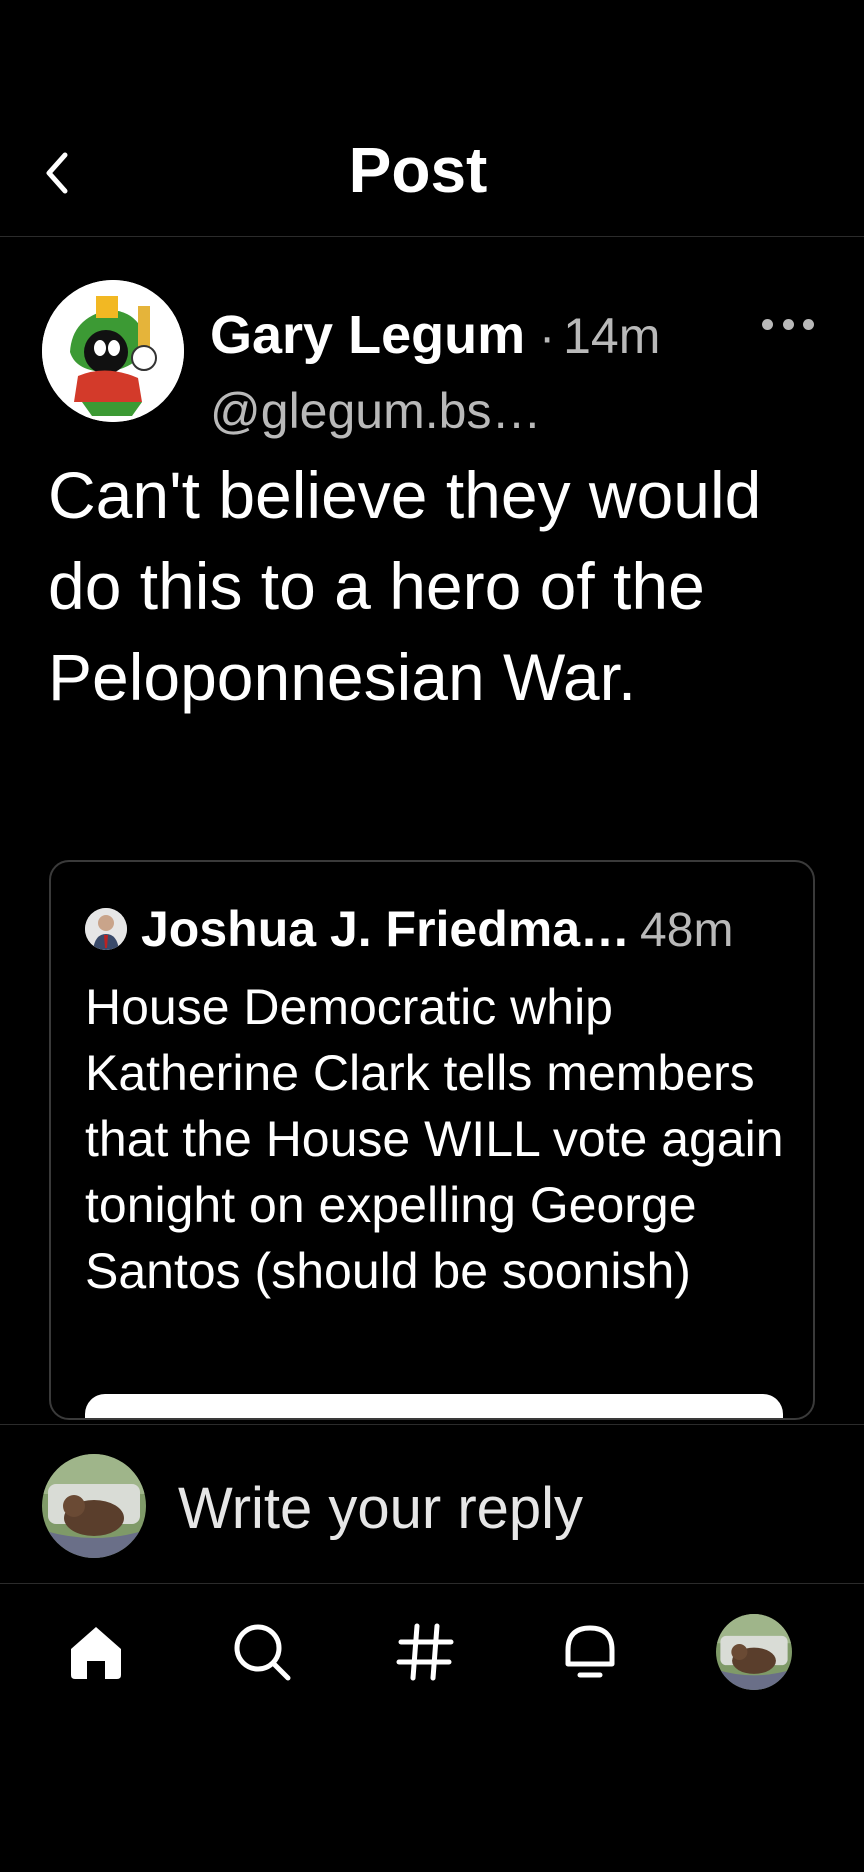 The height and width of the screenshot is (1872, 864). What do you see at coordinates (434, 1406) in the screenshot?
I see `quote-embed-image` at bounding box center [434, 1406].